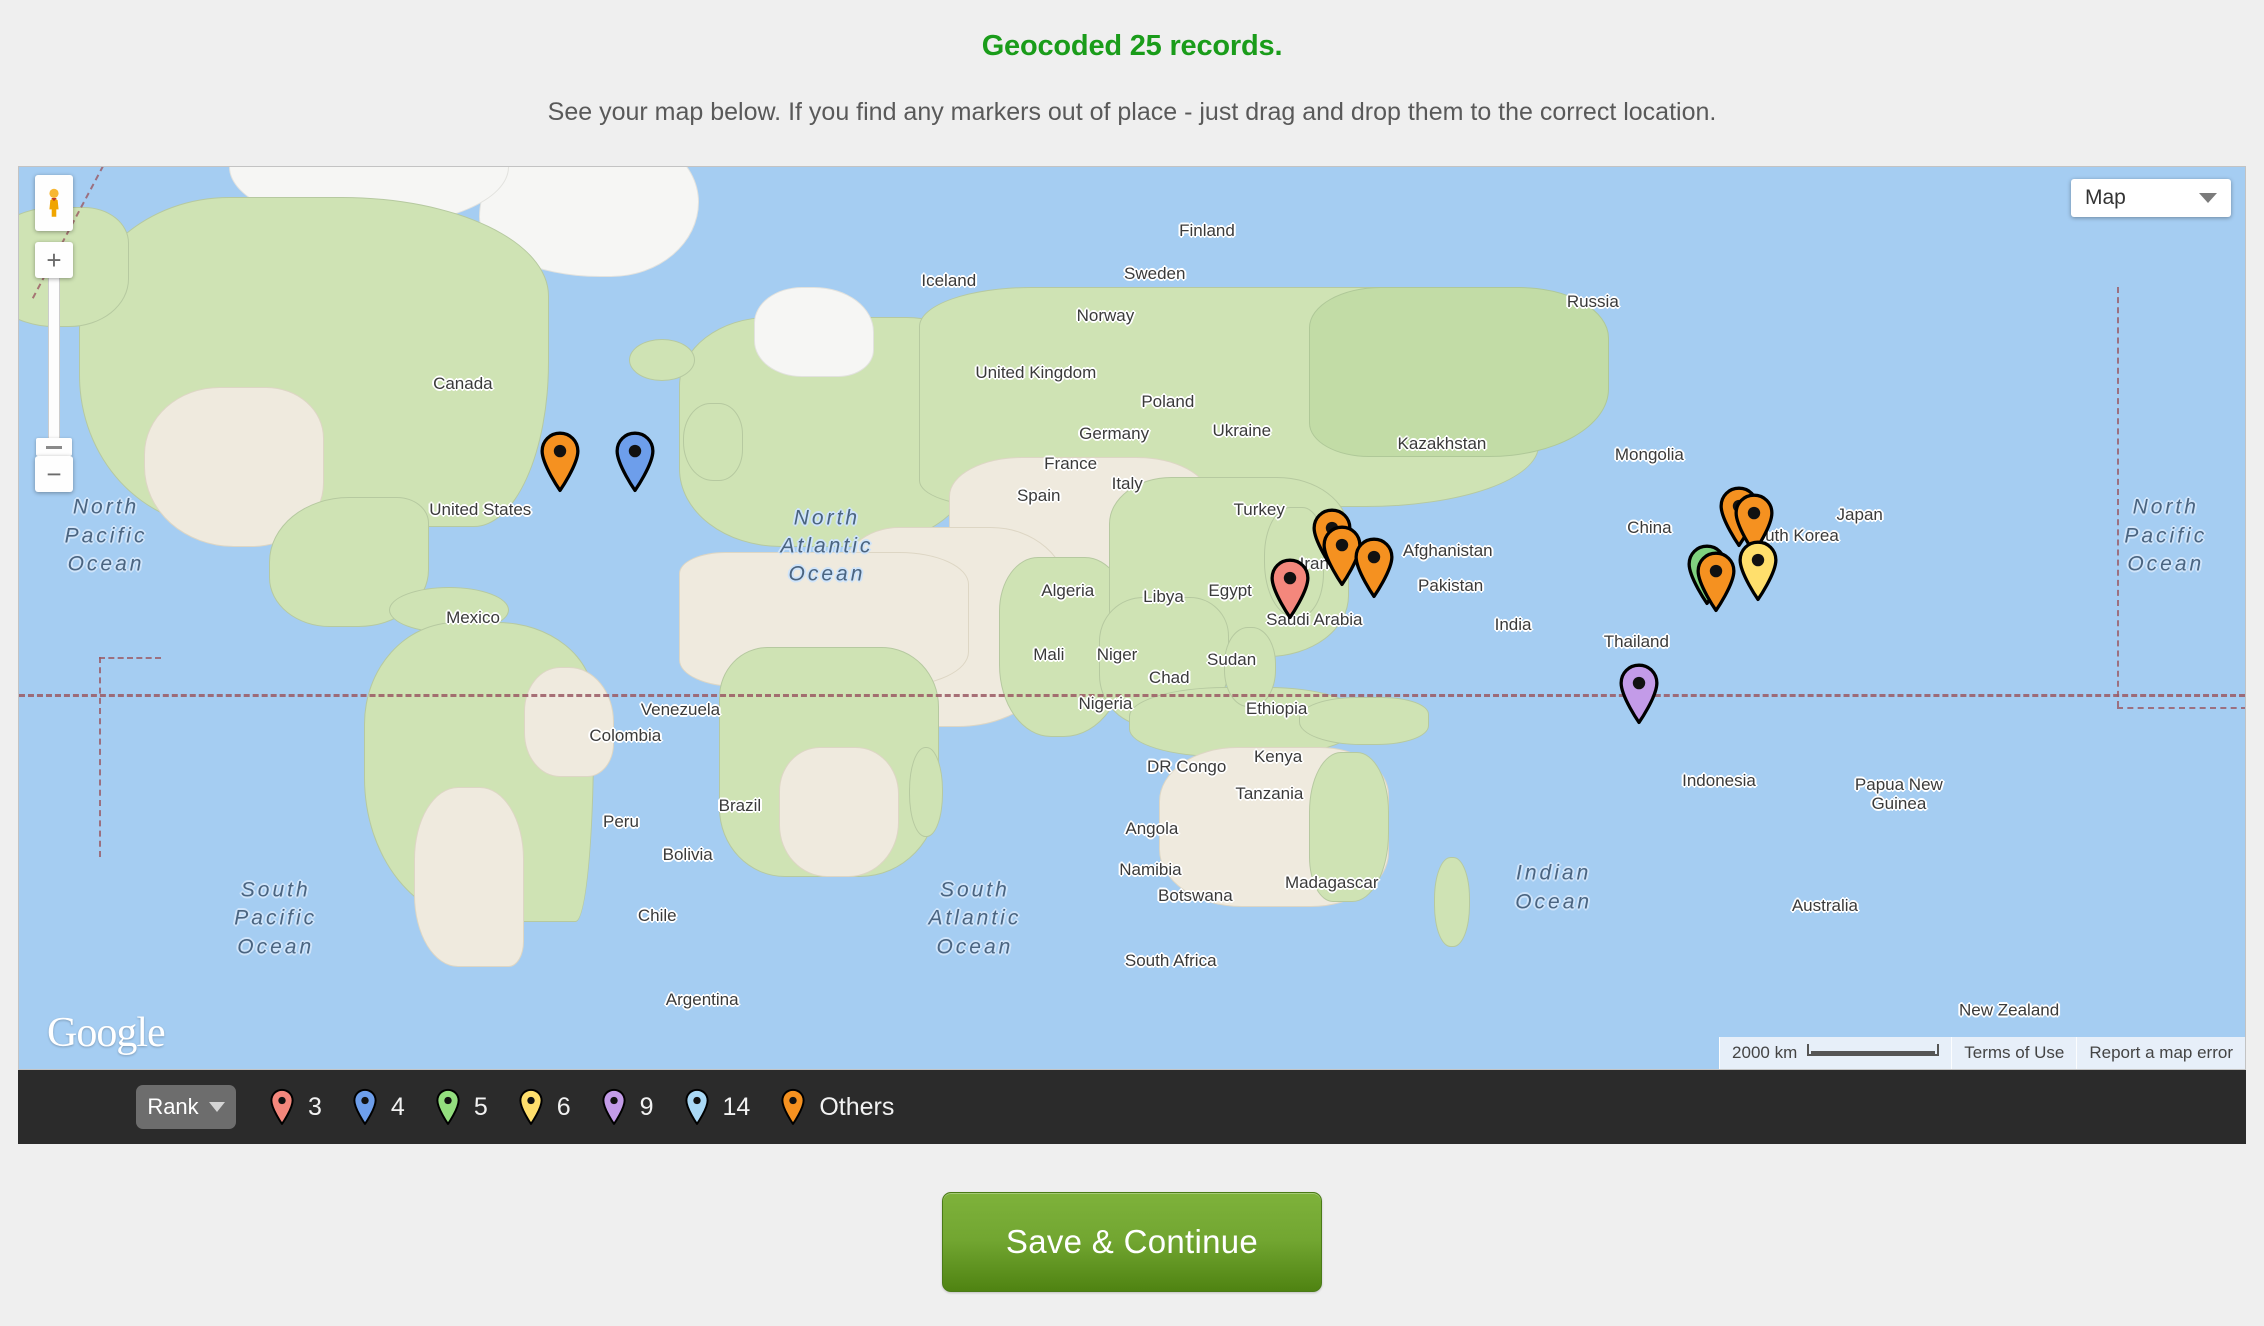 This screenshot has width=2264, height=1326. I want to click on dateline-right, so click(2118, 497).